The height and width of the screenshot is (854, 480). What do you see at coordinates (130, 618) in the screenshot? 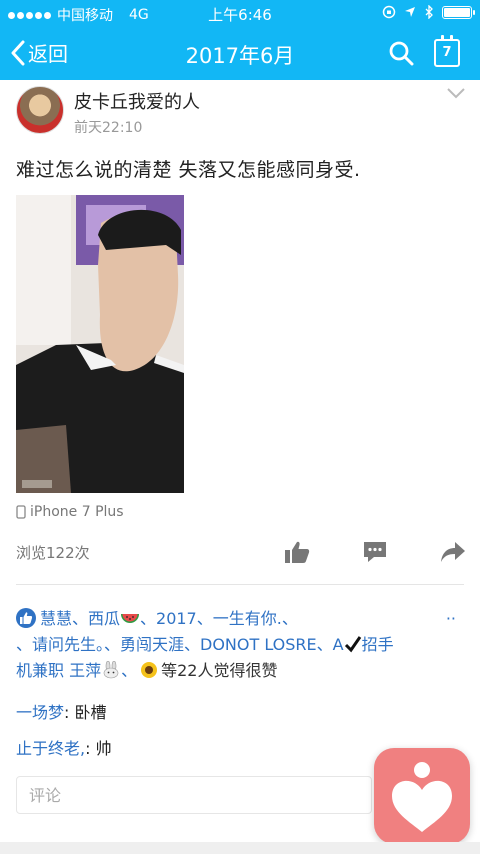
I see `watermelon-emoji` at bounding box center [130, 618].